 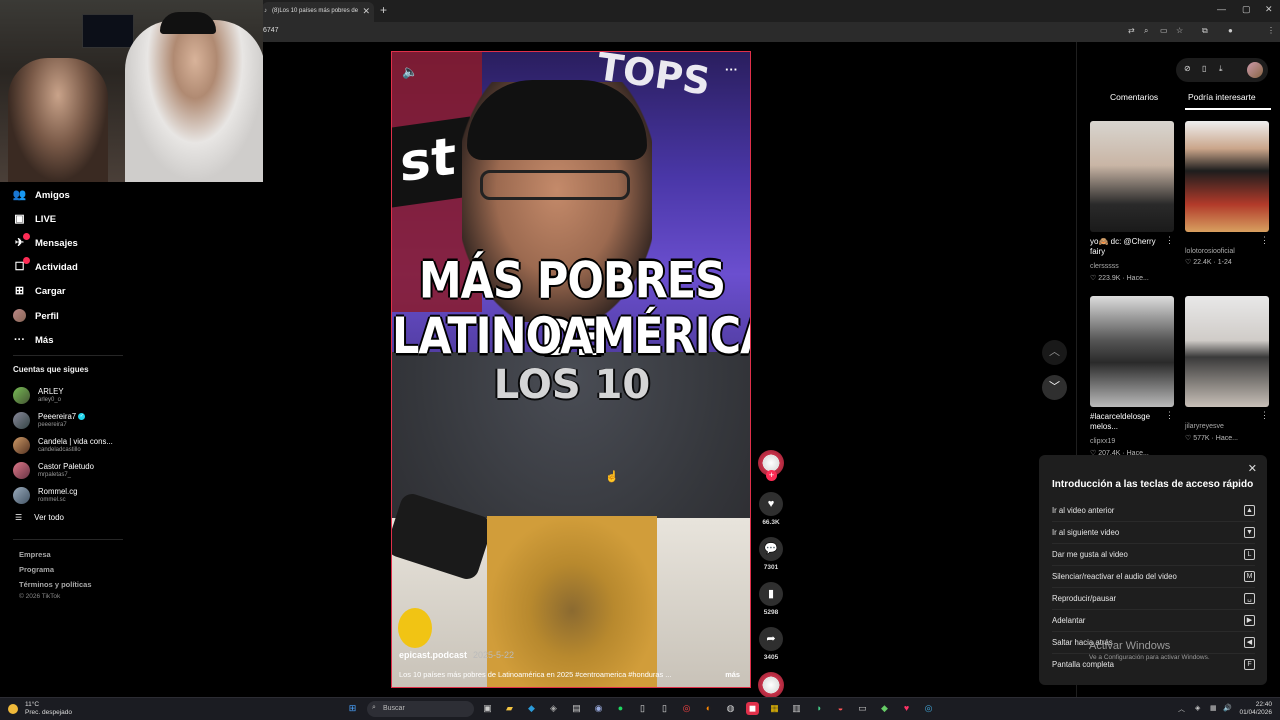 I want to click on weather-widget: 11°C Prec. despejado, so click(x=40, y=709).